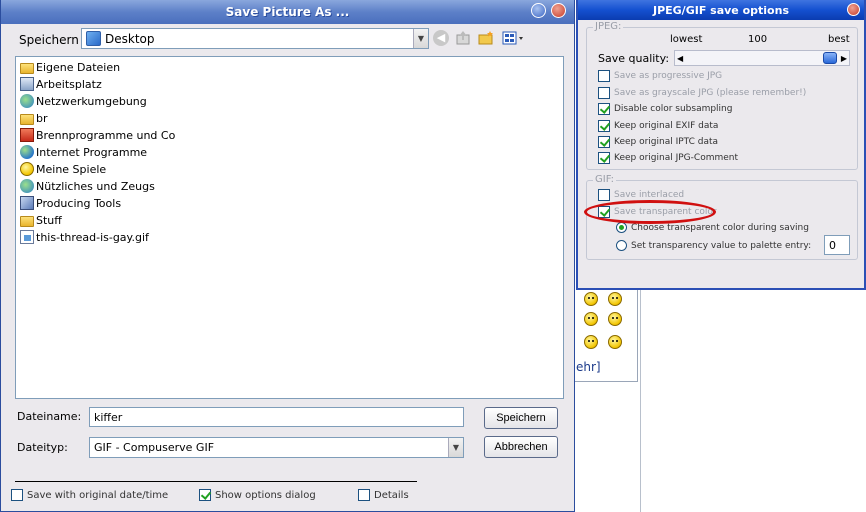 The height and width of the screenshot is (512, 866). Describe the element at coordinates (255, 38) in the screenshot. I see `location-select: Desktop ▼` at that location.